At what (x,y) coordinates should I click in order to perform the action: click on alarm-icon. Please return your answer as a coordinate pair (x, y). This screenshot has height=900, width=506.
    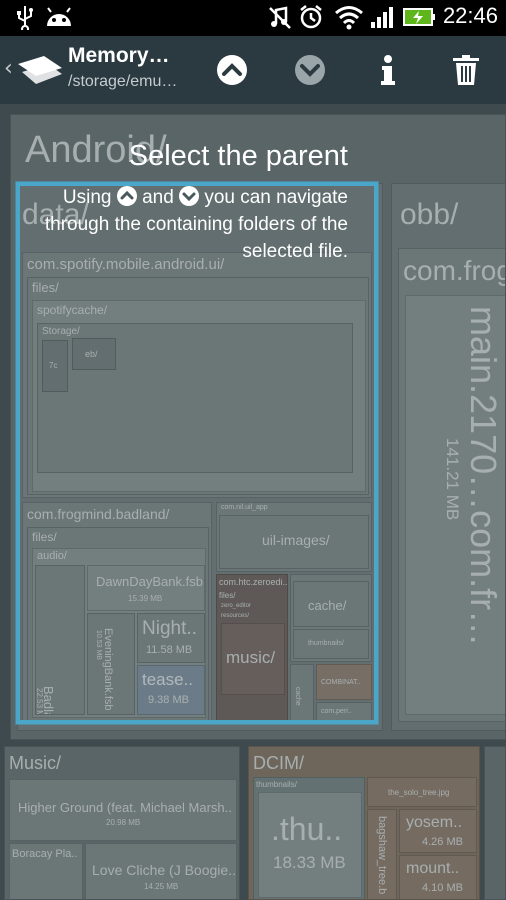
    Looking at the image, I should click on (311, 21).